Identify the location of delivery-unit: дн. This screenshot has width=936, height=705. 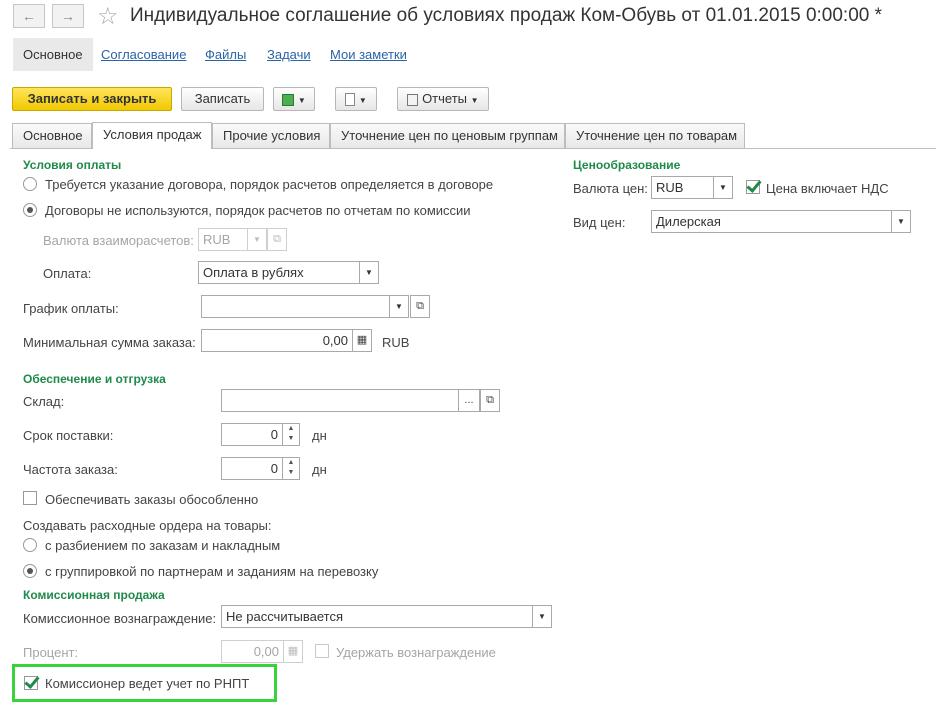
(319, 435).